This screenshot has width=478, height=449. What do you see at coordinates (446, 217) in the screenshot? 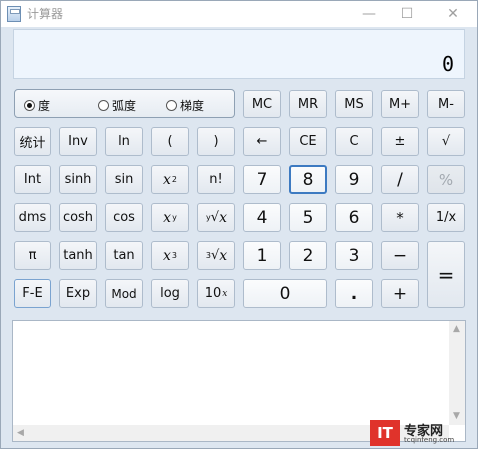
I see `reciprocal-button: 1/x` at bounding box center [446, 217].